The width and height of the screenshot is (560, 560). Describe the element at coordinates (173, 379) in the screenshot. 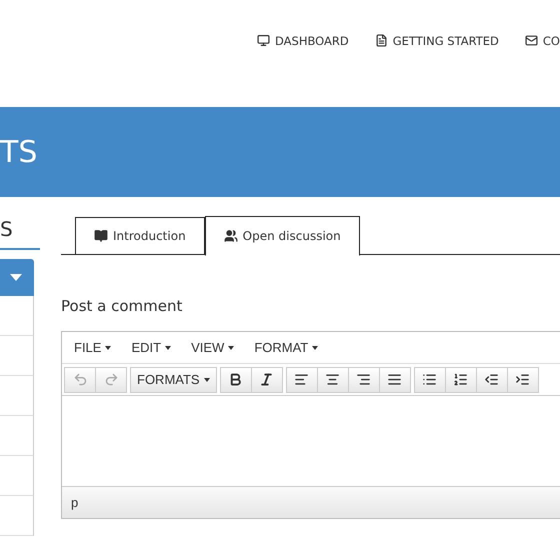

I see `formats-dropdown: FORMATS` at that location.